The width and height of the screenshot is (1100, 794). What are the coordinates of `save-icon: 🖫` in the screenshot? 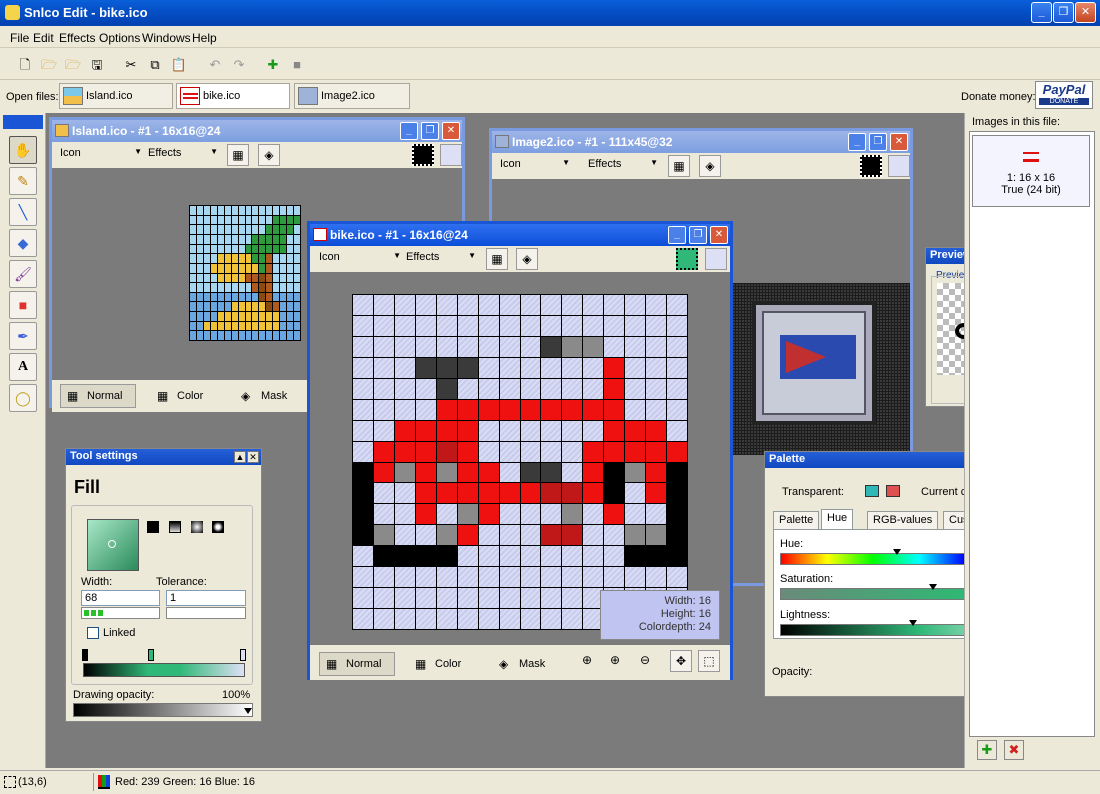 It's located at (97, 65).